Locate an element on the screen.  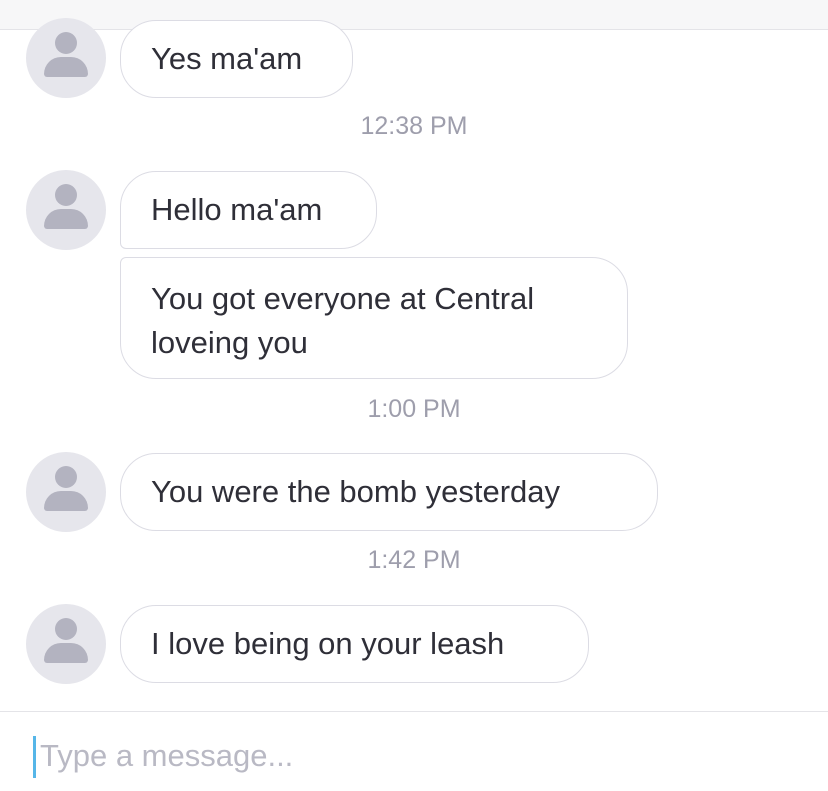
message-bubble: You were the bomb yesterday is located at coordinates (389, 492).